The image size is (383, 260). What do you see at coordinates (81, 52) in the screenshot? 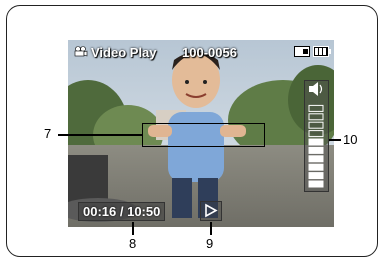
I see `video-camera-icon` at bounding box center [81, 52].